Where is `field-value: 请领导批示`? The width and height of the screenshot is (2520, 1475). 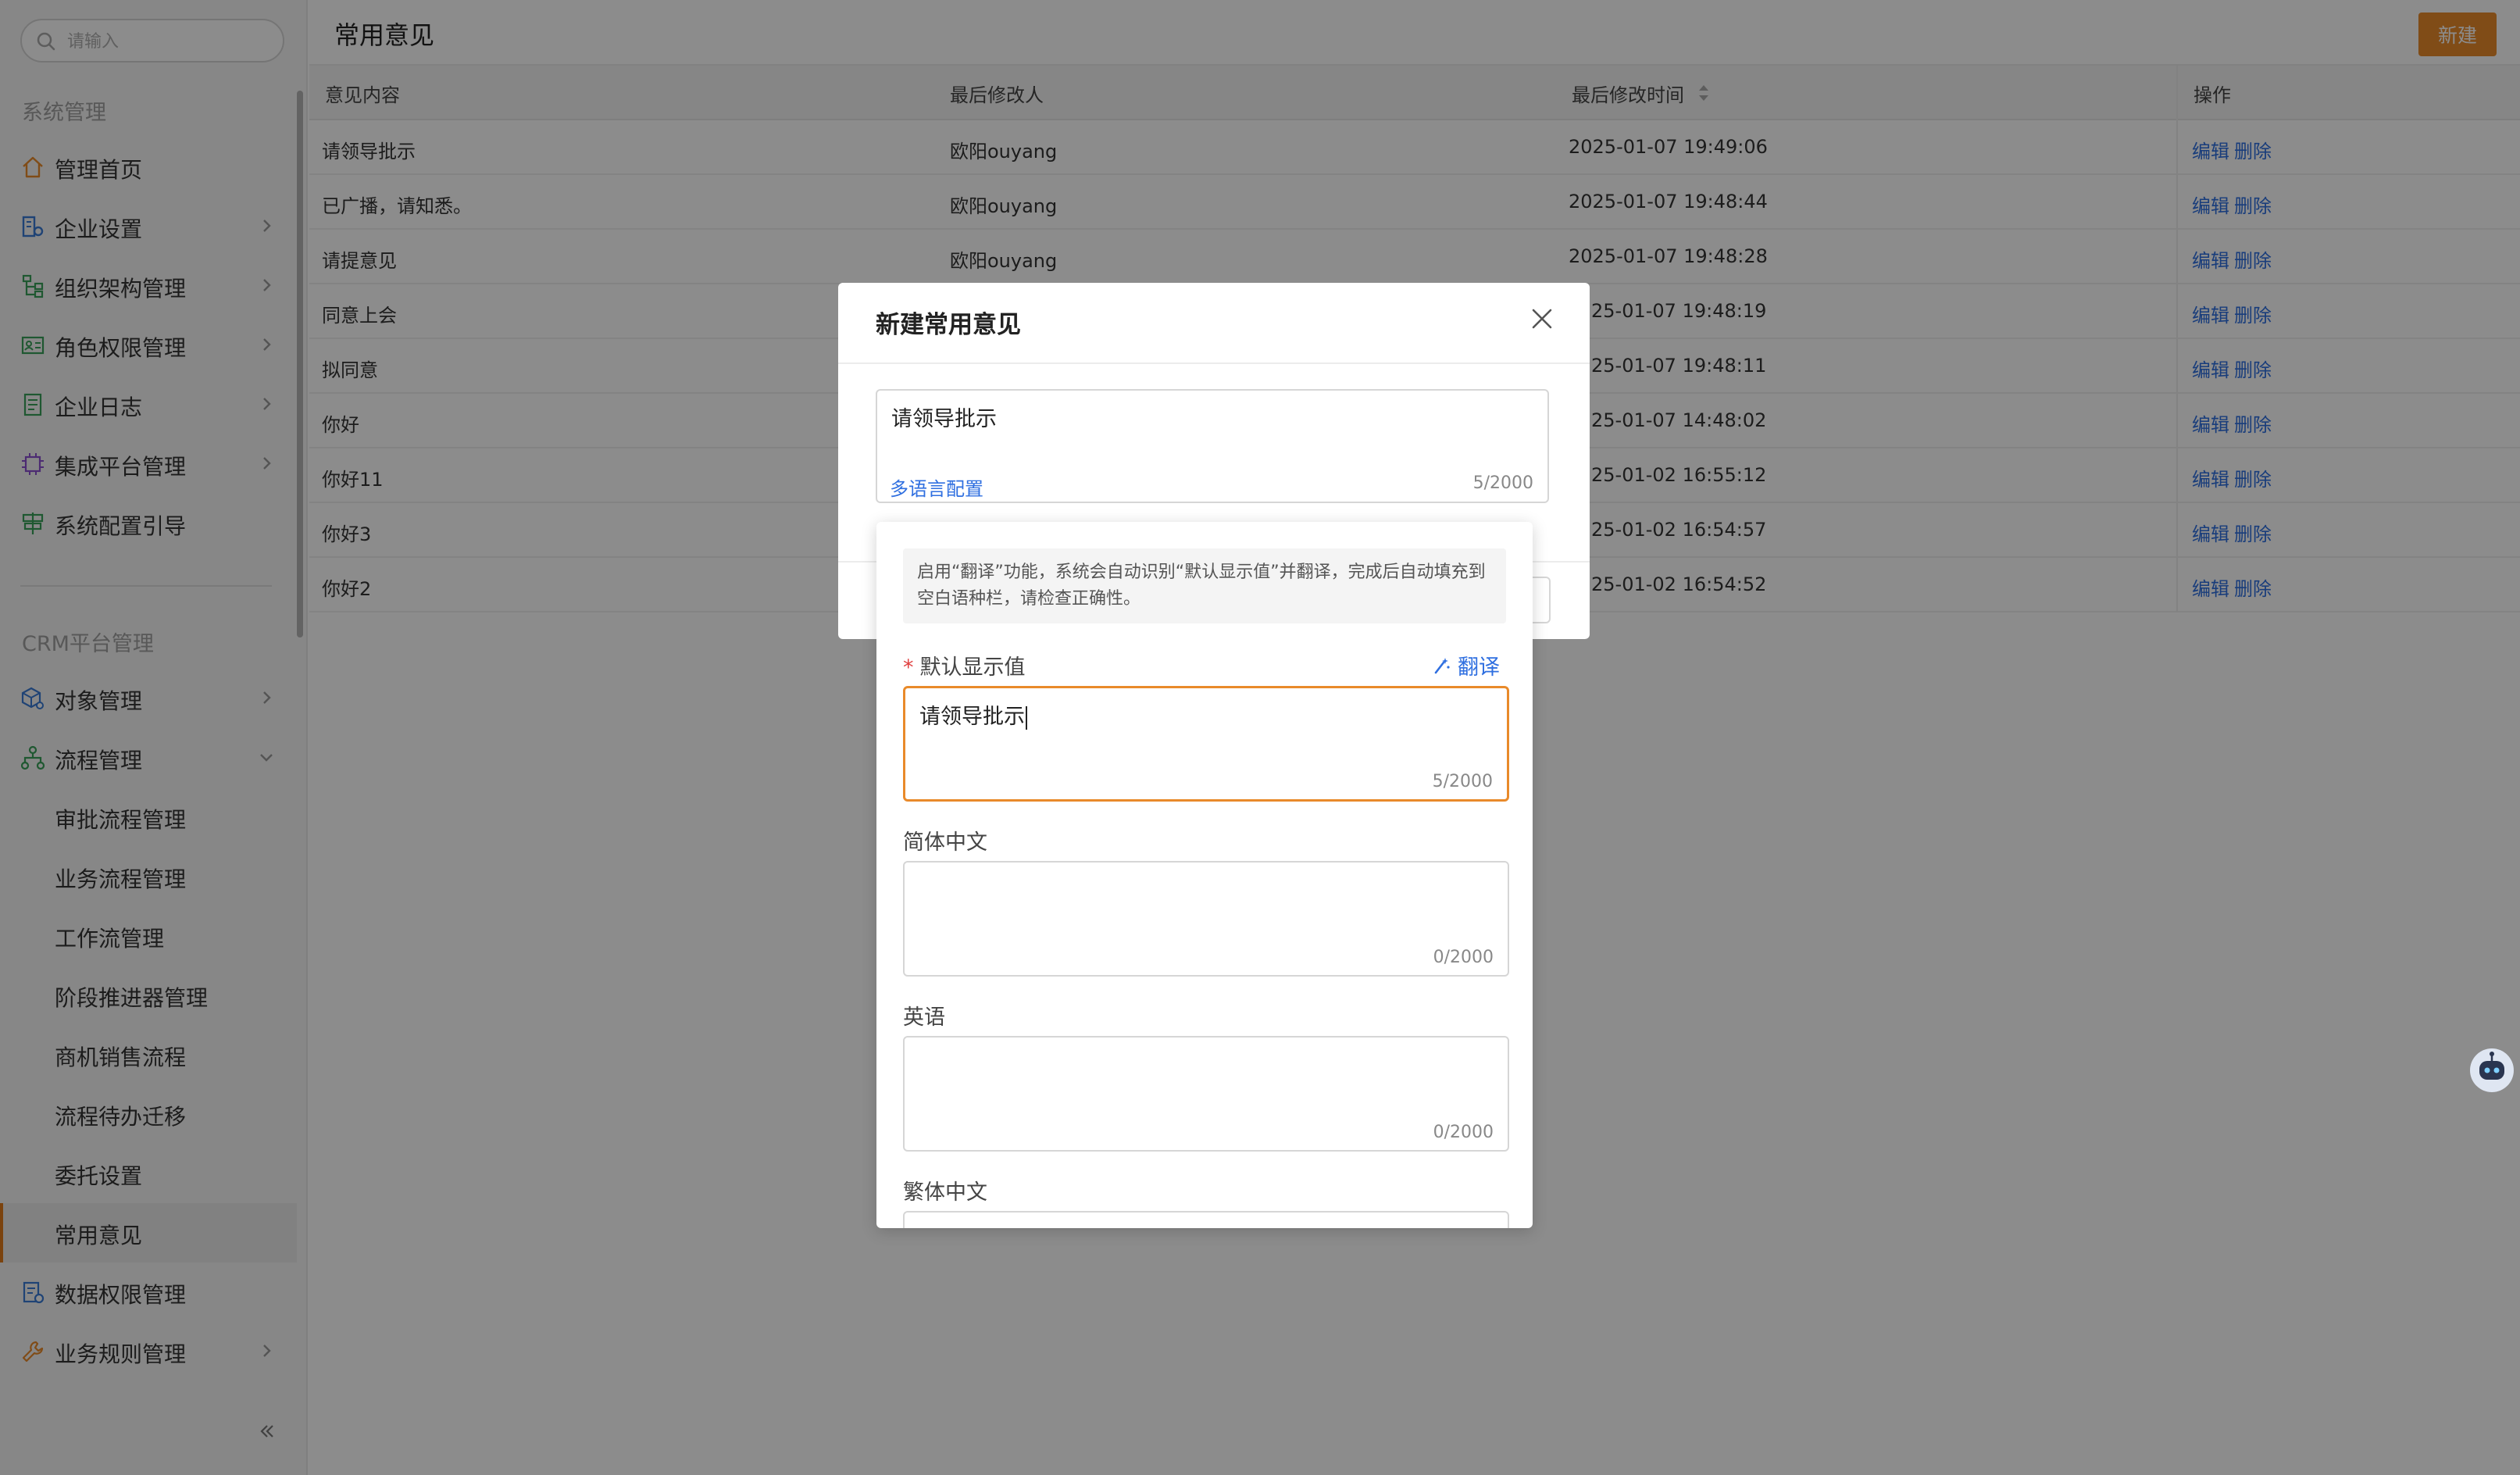 field-value: 请领导批示 is located at coordinates (973, 714).